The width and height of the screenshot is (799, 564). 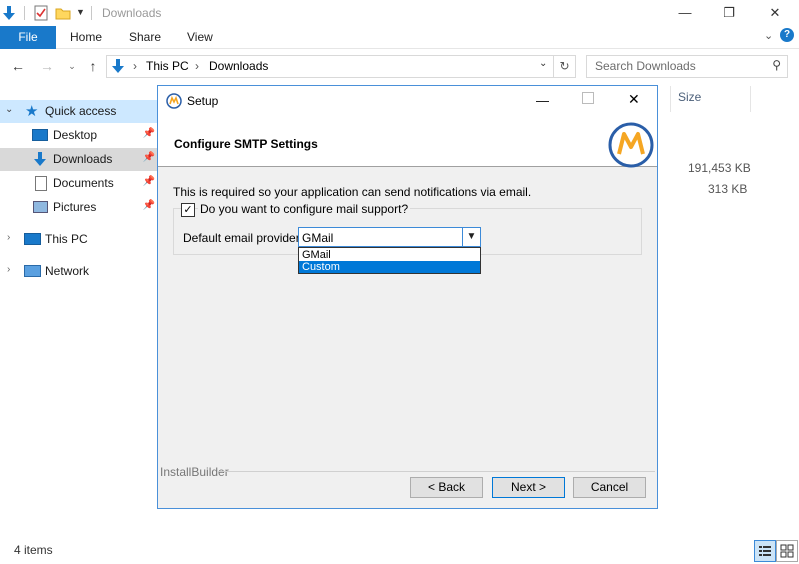 What do you see at coordinates (588, 98) in the screenshot?
I see `dialog-maximize-button` at bounding box center [588, 98].